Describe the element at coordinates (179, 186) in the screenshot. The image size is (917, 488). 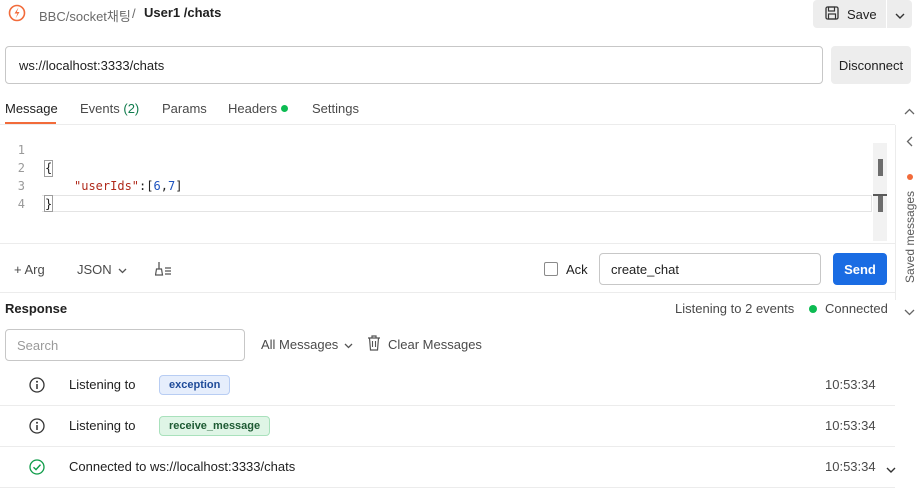
I see `code-bracket-close: ]` at that location.